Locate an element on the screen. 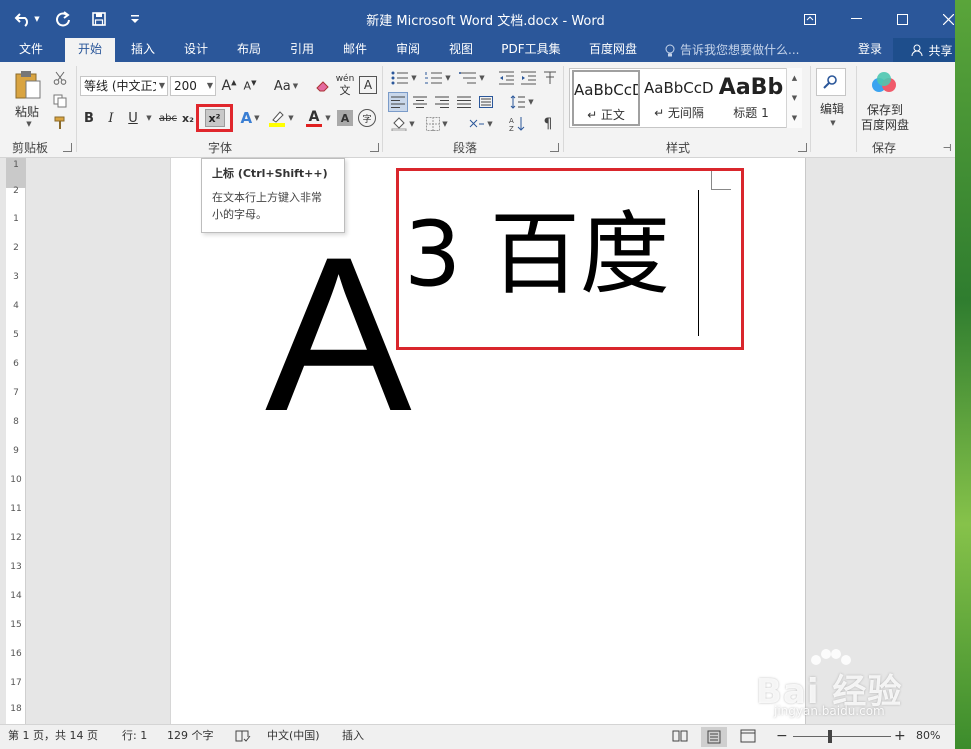 The height and width of the screenshot is (749, 971). bold-button: B is located at coordinates (89, 118).